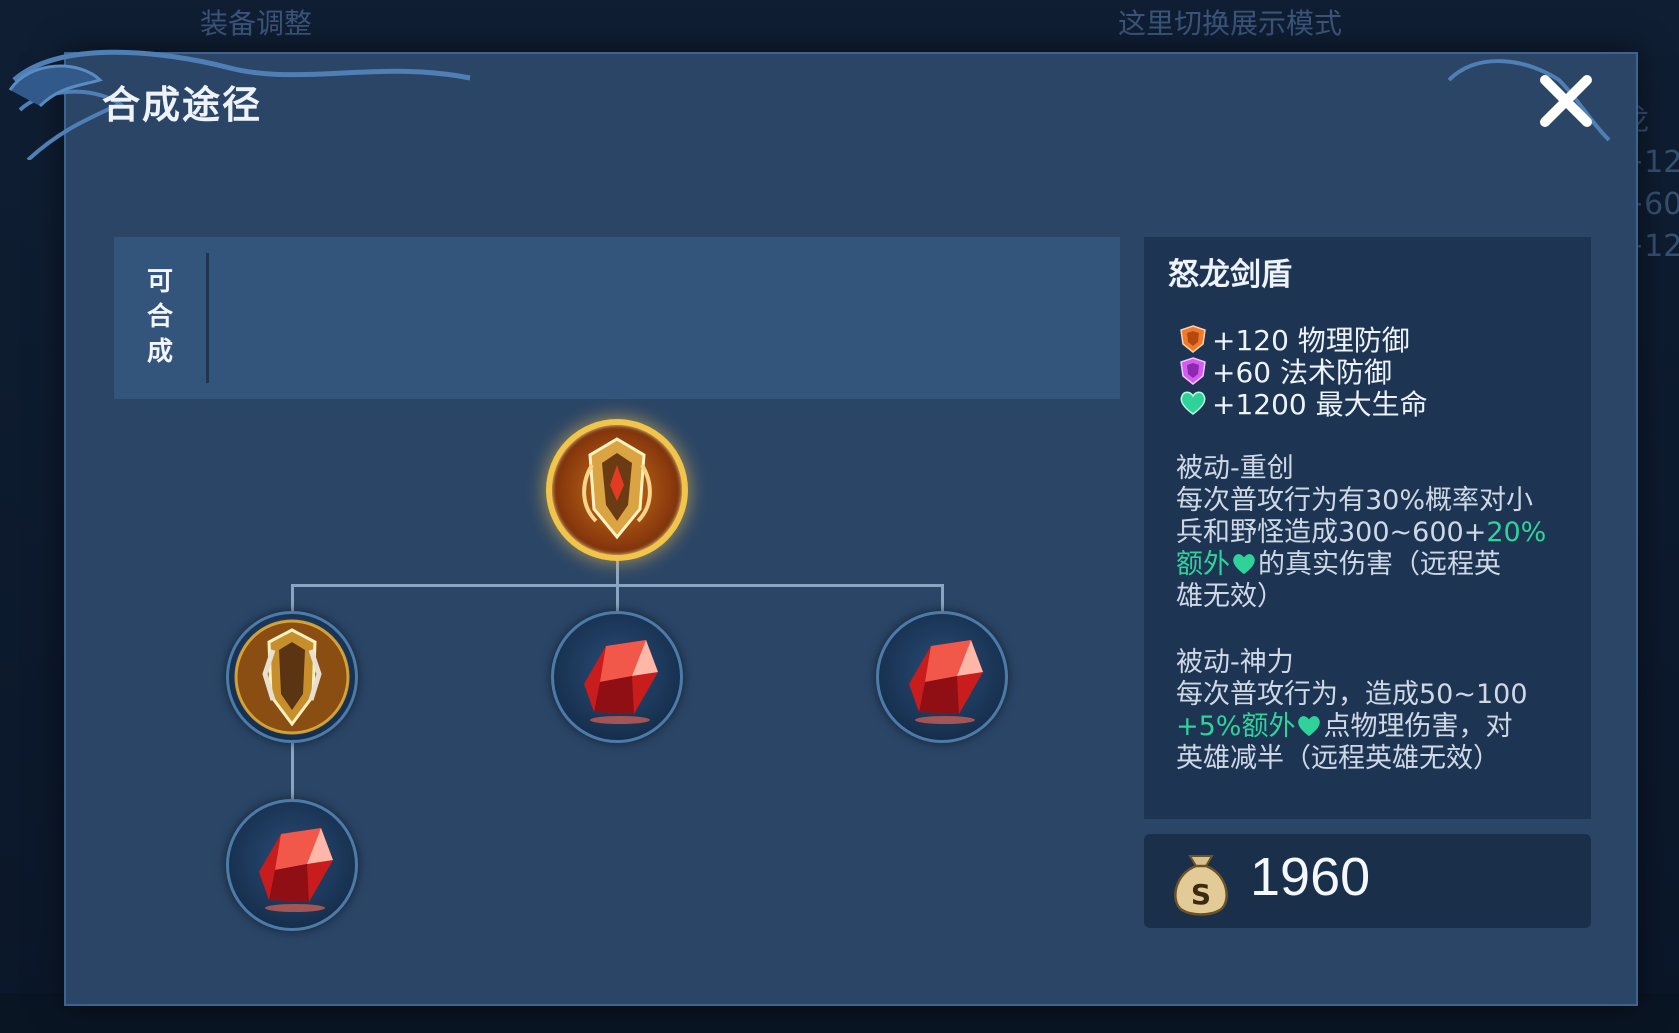 Image resolution: width=1679 pixels, height=1033 pixels. I want to click on close-icon, so click(1566, 101).